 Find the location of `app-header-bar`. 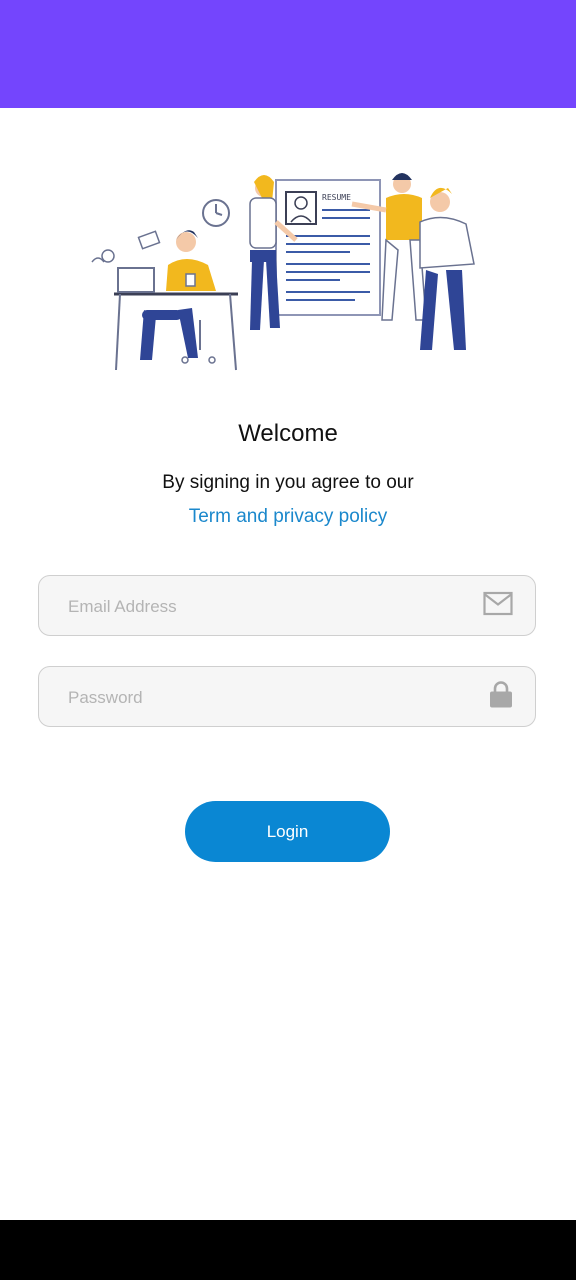

app-header-bar is located at coordinates (288, 54).